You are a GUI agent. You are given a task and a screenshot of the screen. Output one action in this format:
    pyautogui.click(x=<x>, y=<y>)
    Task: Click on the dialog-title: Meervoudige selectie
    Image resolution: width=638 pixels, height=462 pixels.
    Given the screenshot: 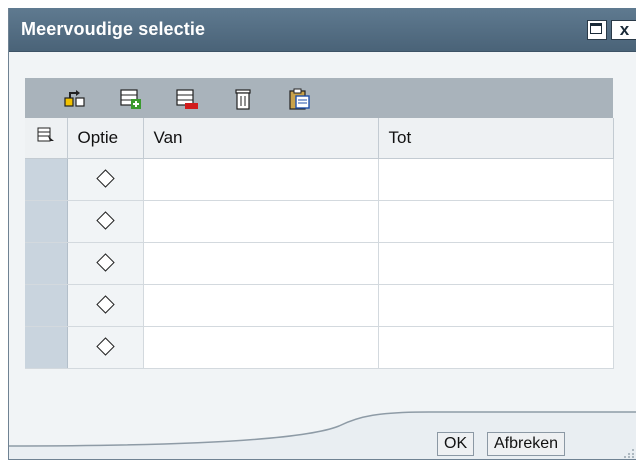 What is the action you would take?
    pyautogui.click(x=113, y=29)
    